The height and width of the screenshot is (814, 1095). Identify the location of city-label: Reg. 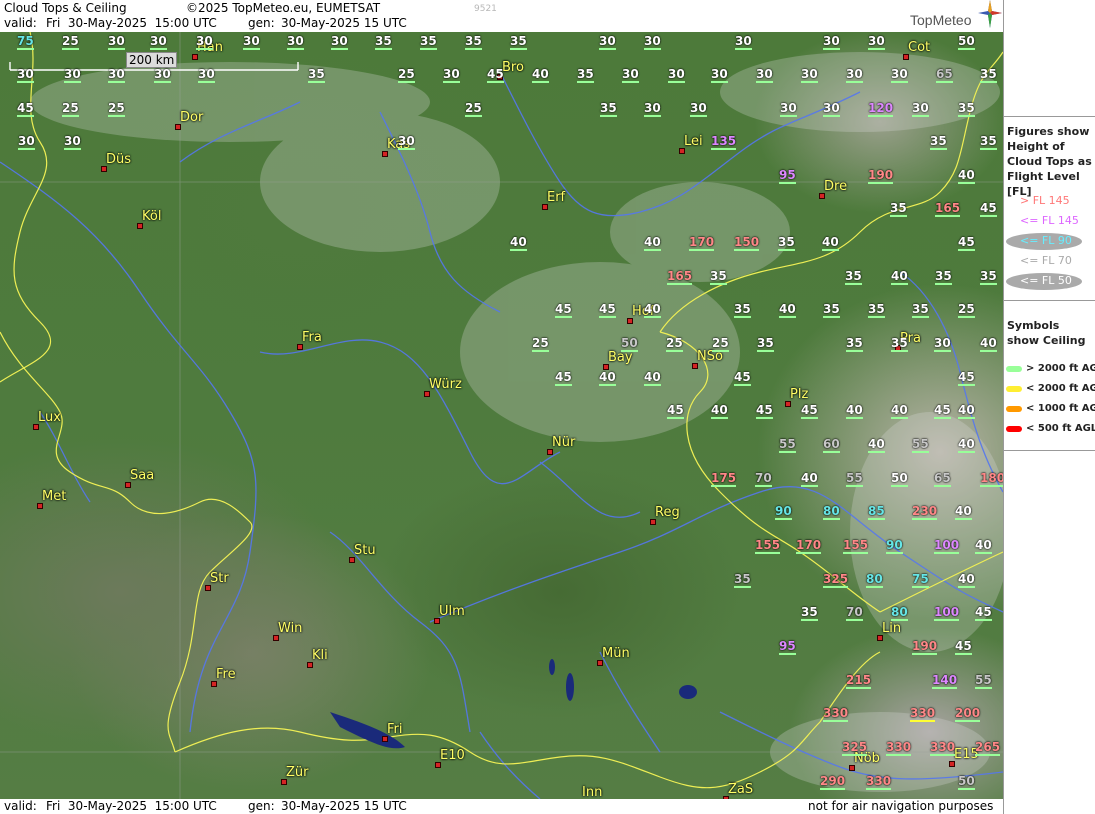
(667, 512).